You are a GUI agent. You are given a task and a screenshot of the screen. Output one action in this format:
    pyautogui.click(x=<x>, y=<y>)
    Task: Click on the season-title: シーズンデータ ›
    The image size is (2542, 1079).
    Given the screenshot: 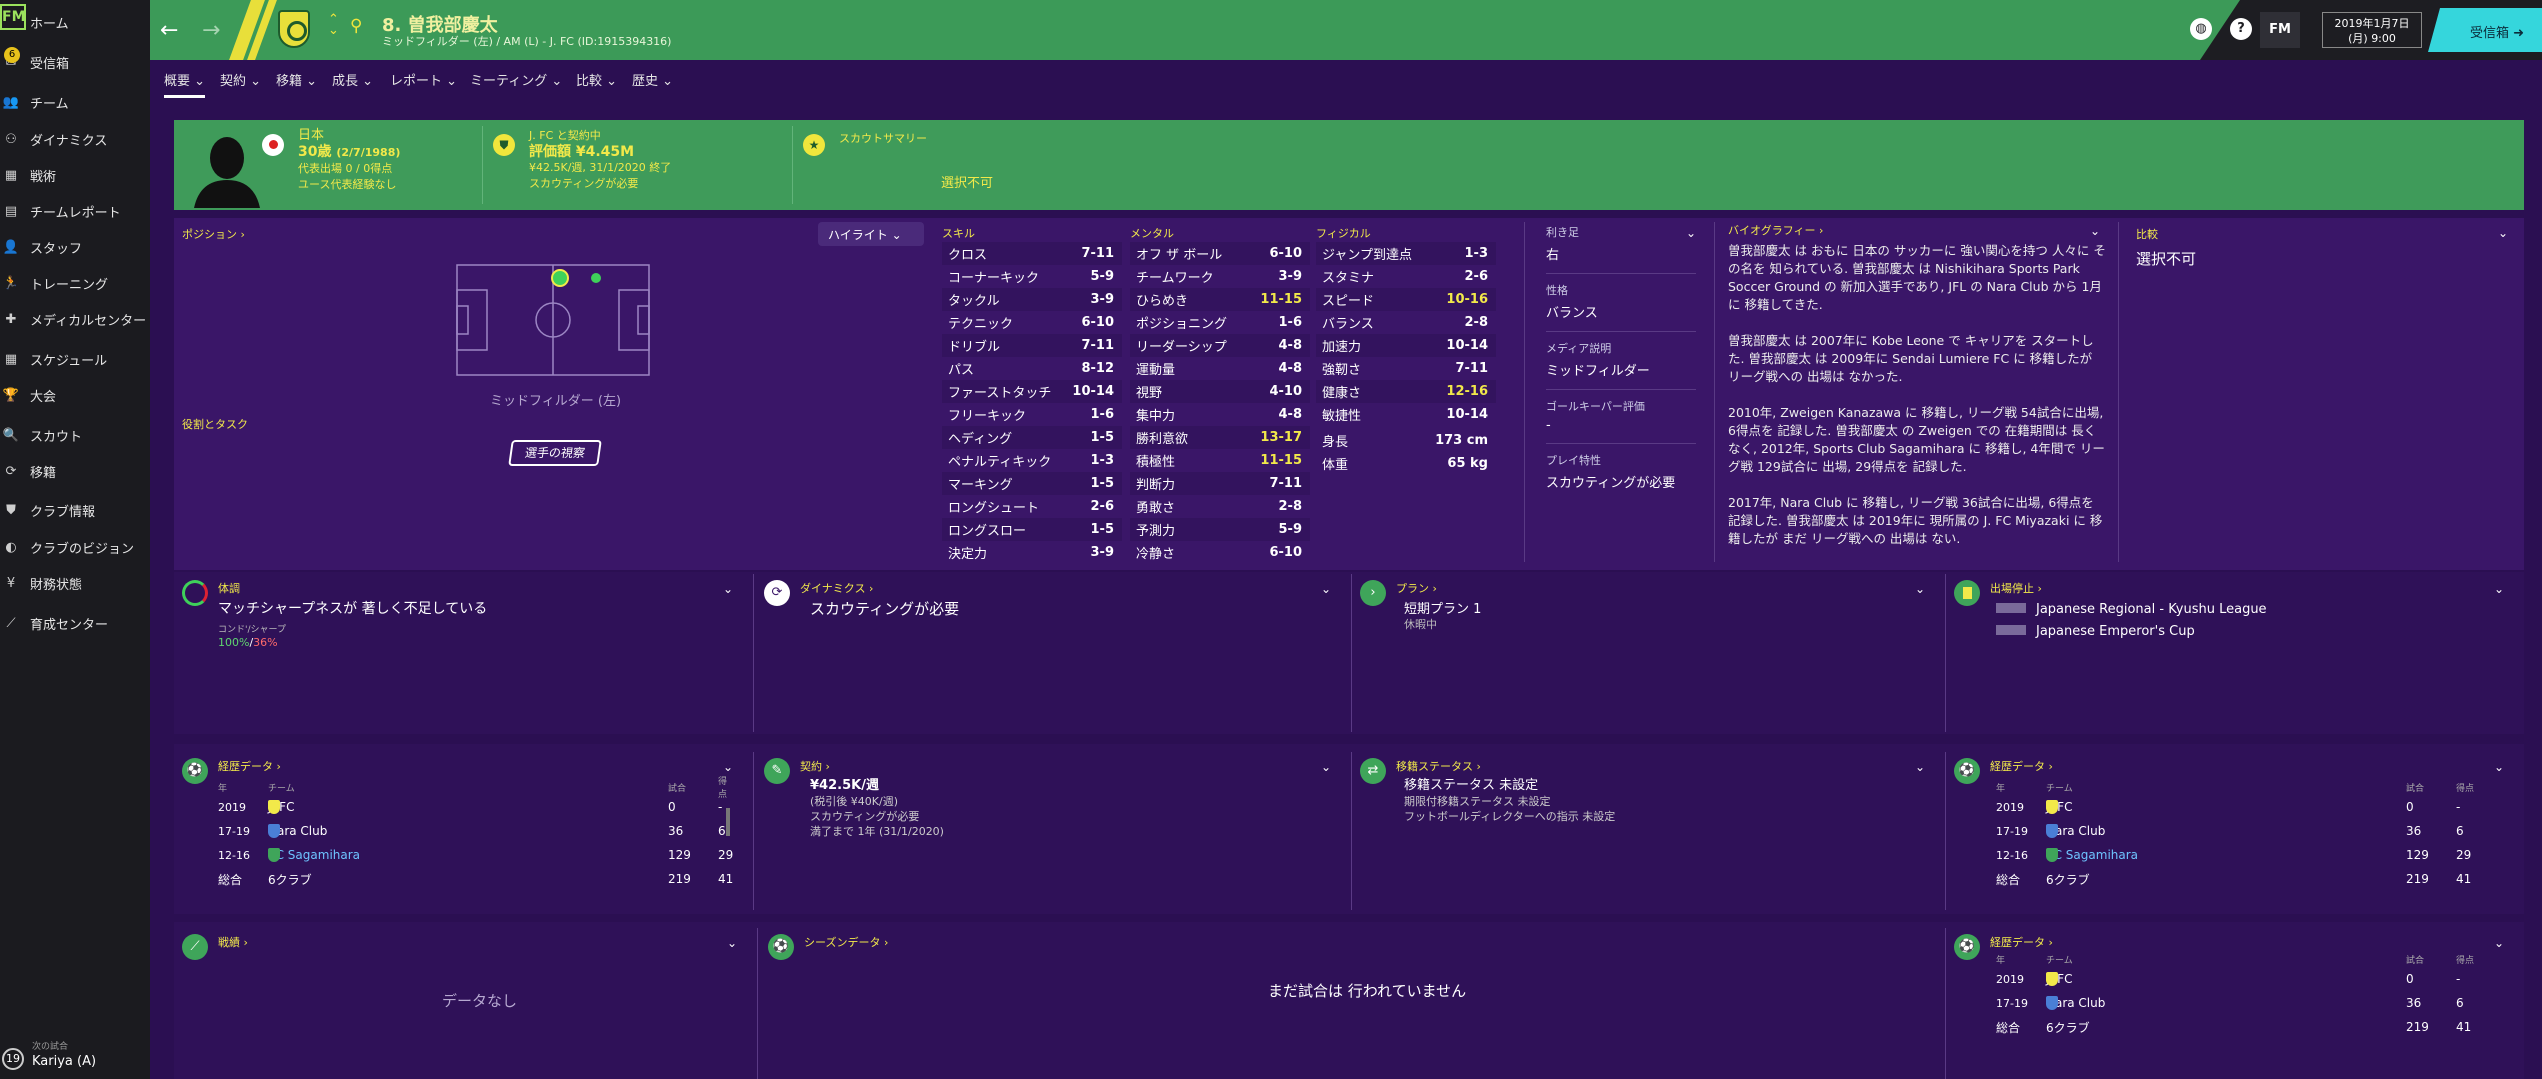 What is the action you would take?
    pyautogui.click(x=846, y=942)
    